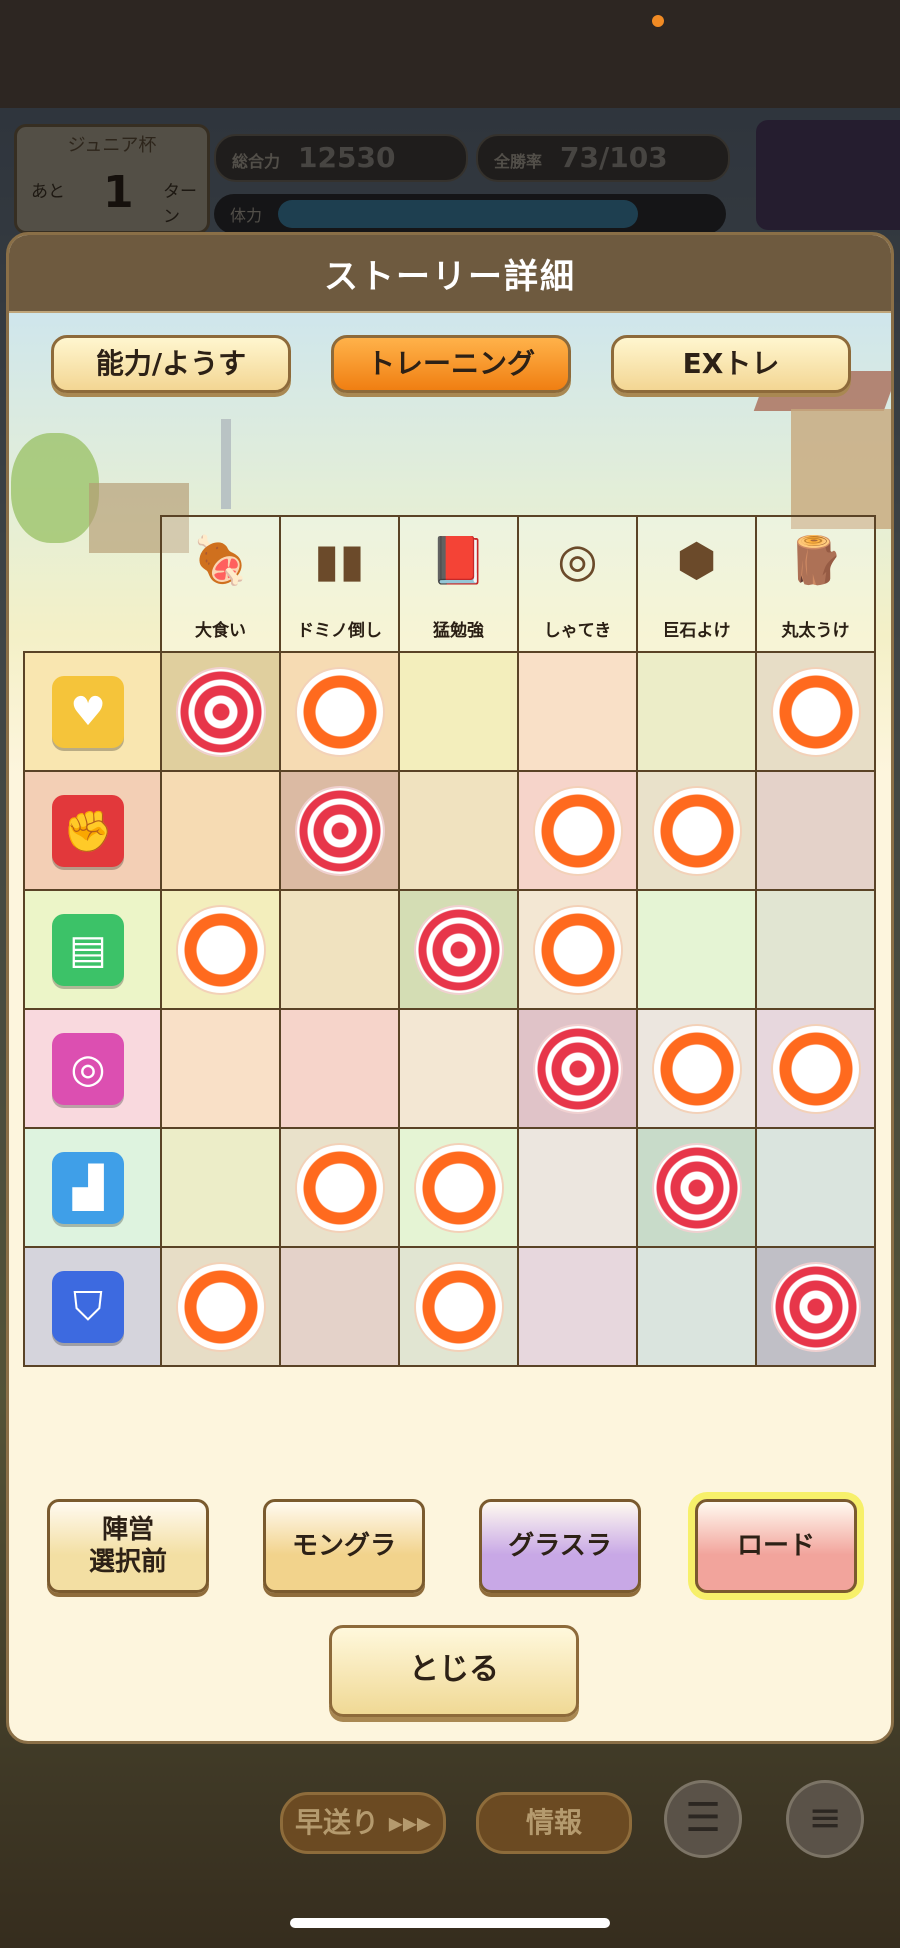 Image resolution: width=900 pixels, height=1948 pixels. What do you see at coordinates (220, 584) in the screenshot?
I see `column-header-1: 🍖 大食い` at bounding box center [220, 584].